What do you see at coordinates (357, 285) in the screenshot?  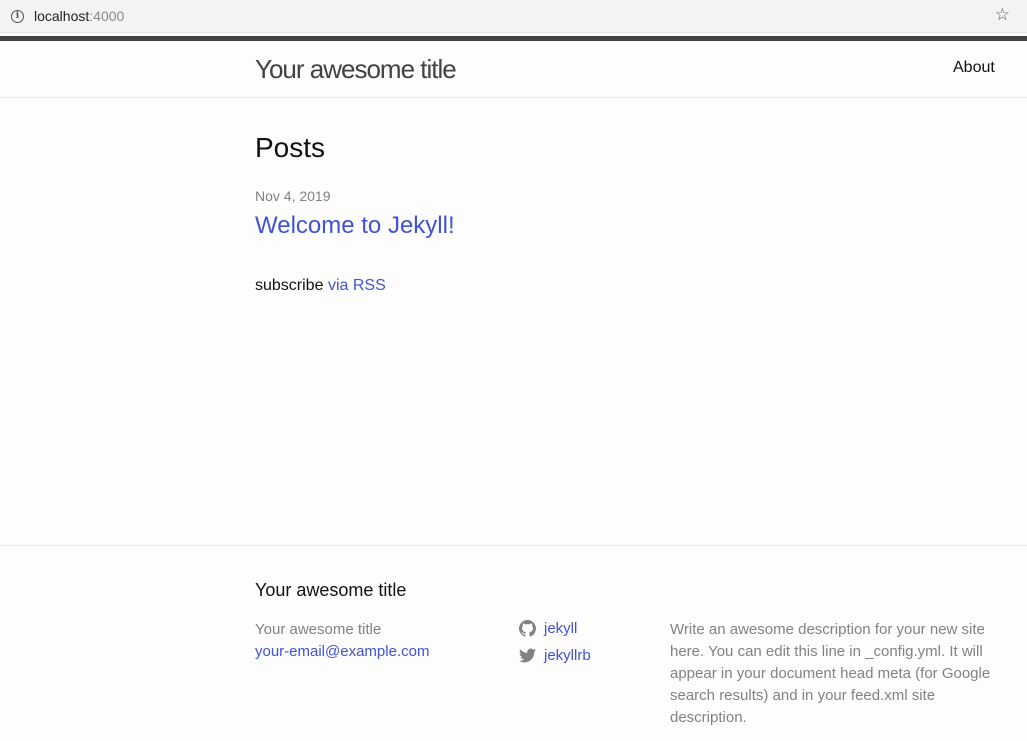 I see `rss-link: via RSS` at bounding box center [357, 285].